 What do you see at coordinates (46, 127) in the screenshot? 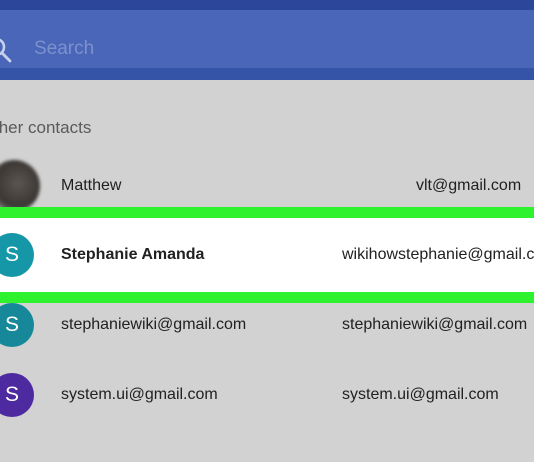
I see `section-title: ther contacts` at bounding box center [46, 127].